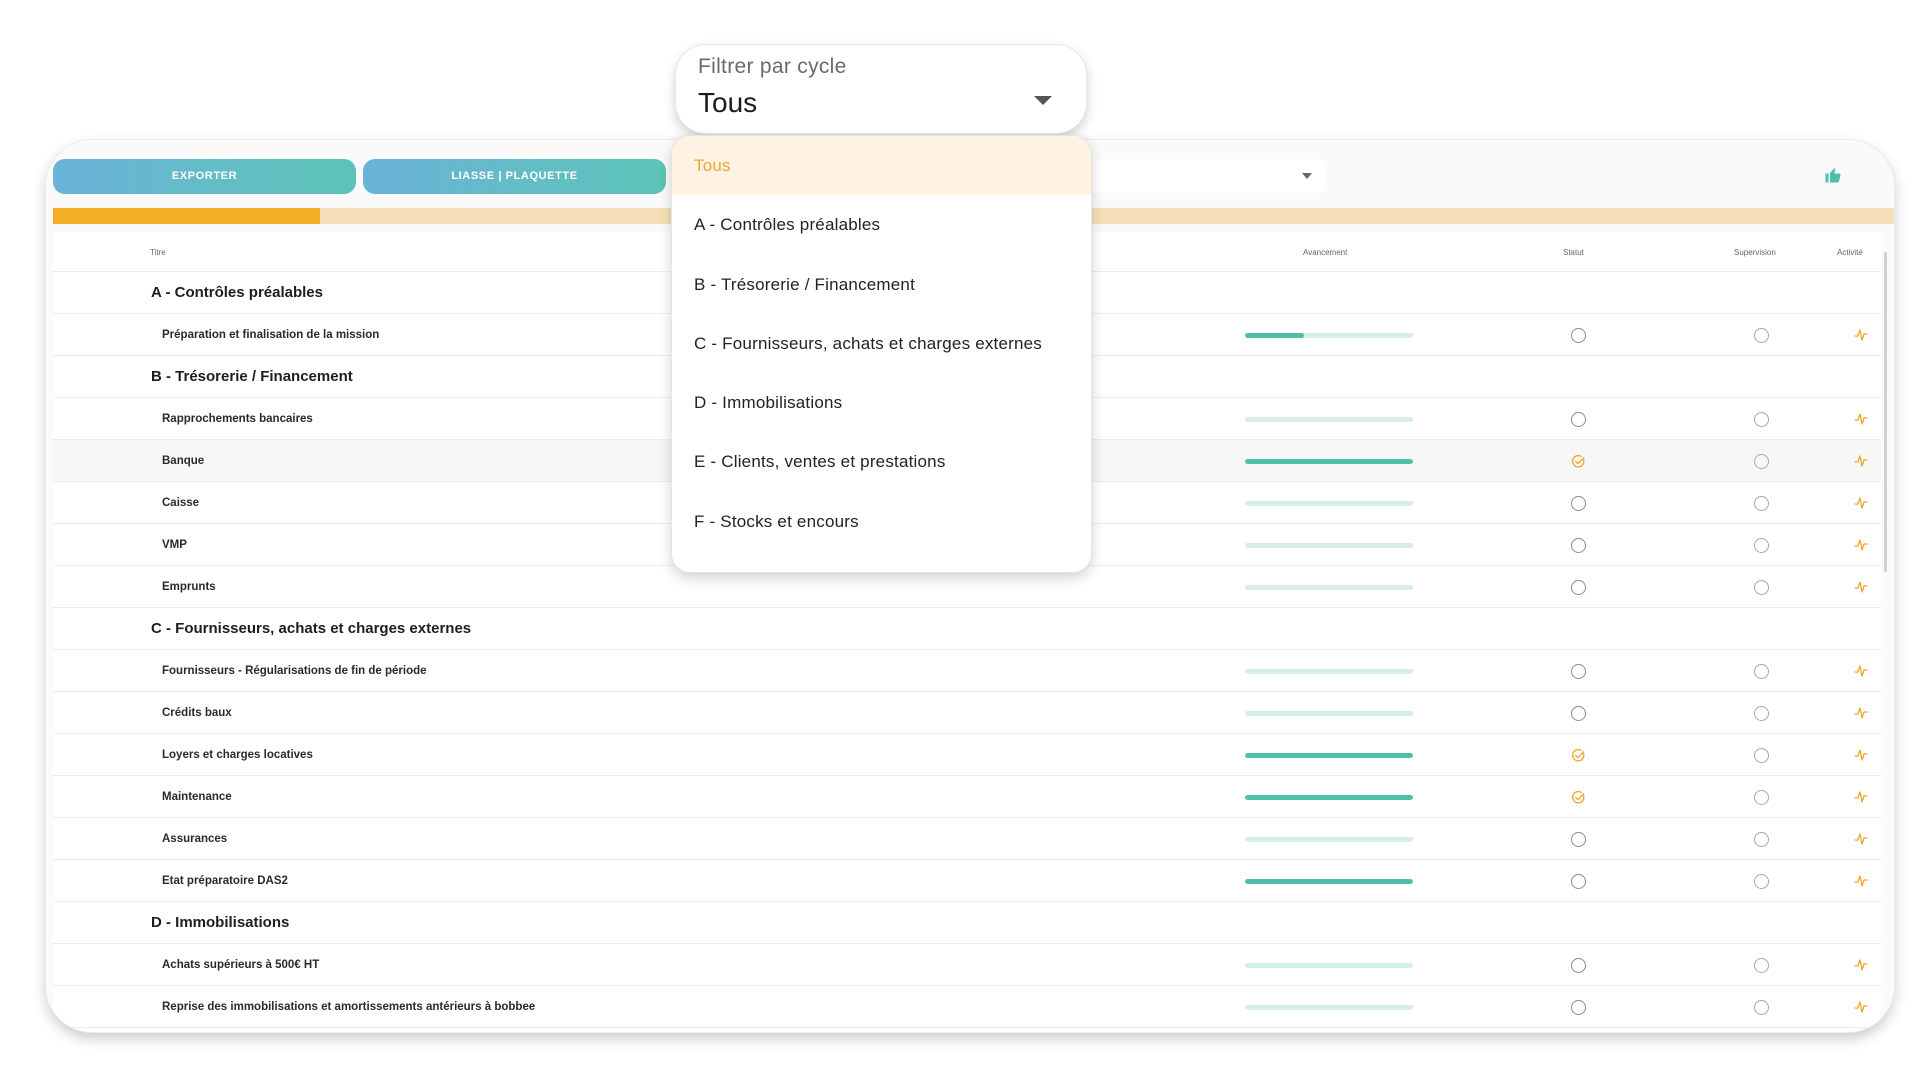 The height and width of the screenshot is (1084, 1920). Describe the element at coordinates (158, 252) in the screenshot. I see `column-header-title: Titre` at that location.